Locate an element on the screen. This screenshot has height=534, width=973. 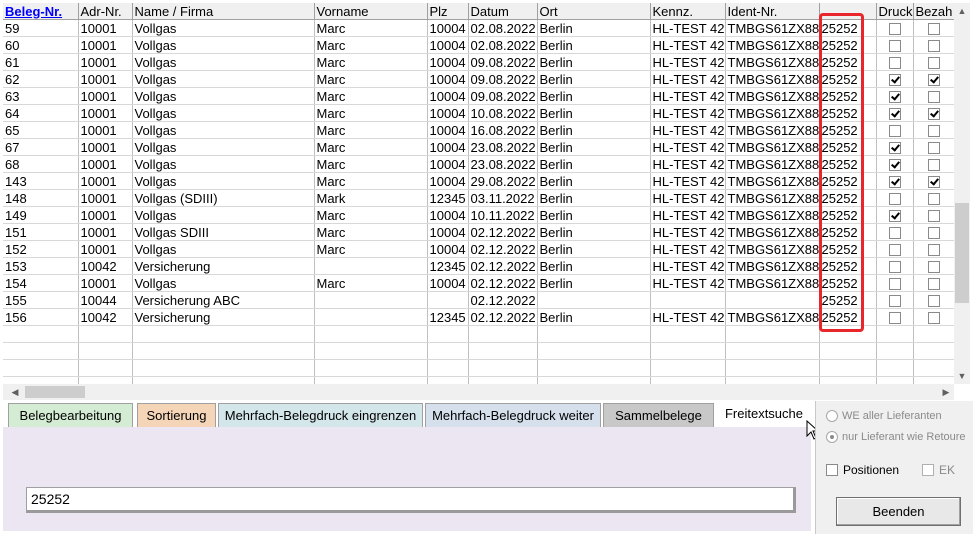
tab-sortierung: Sortierung is located at coordinates (176, 415).